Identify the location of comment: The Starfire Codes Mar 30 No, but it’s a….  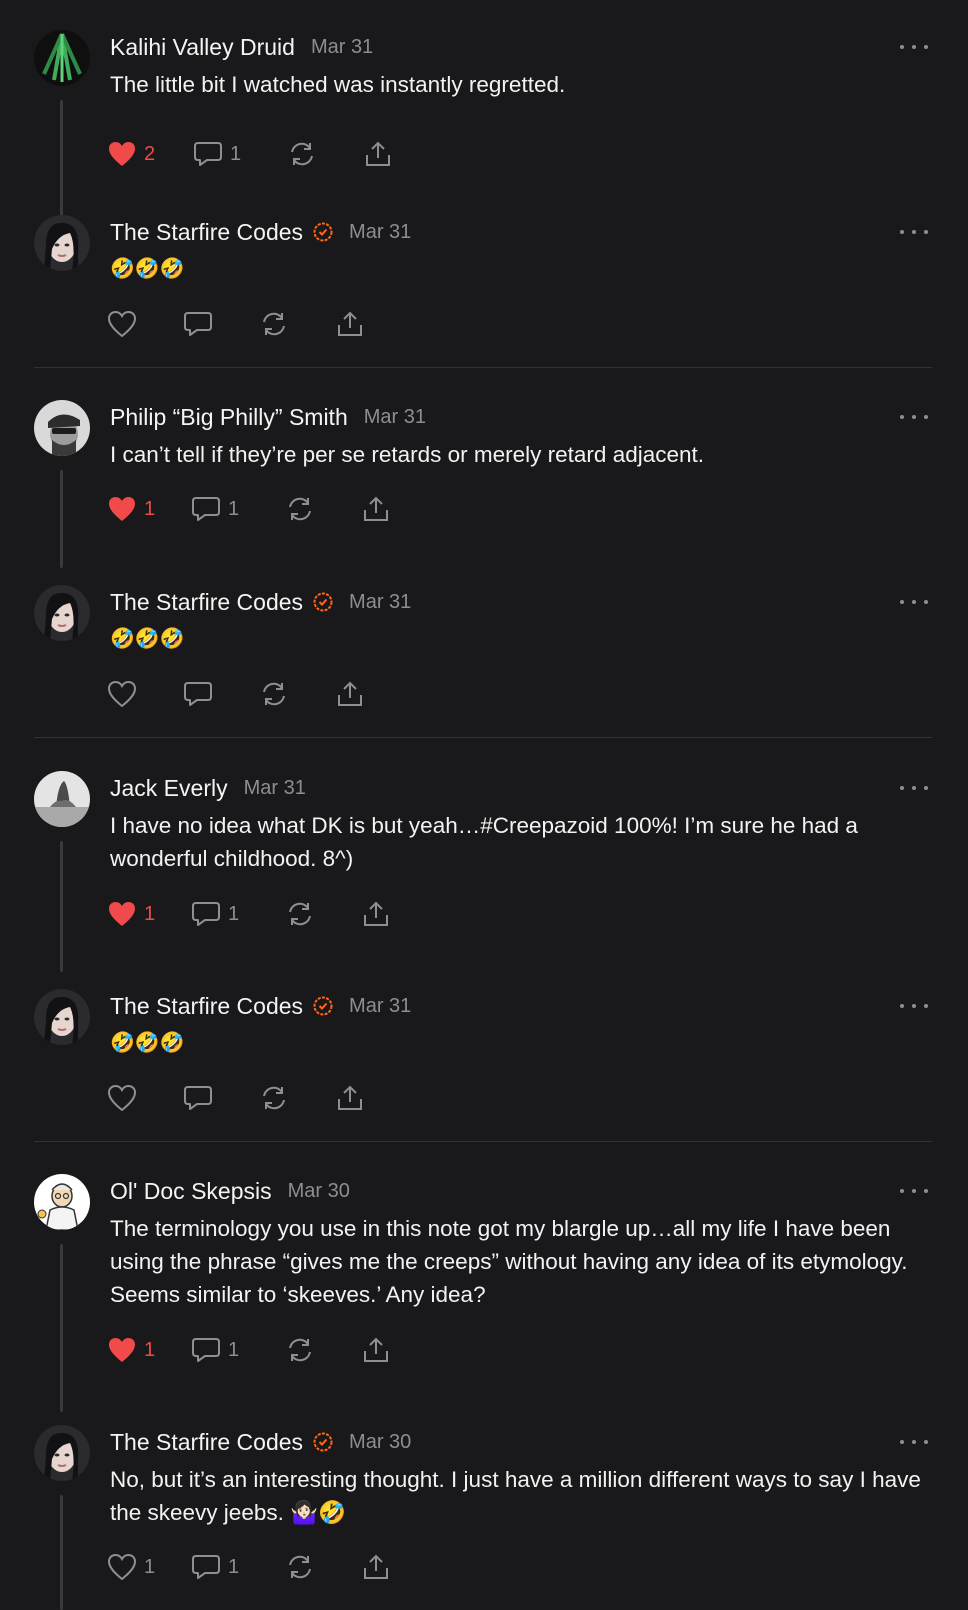
(484, 1517).